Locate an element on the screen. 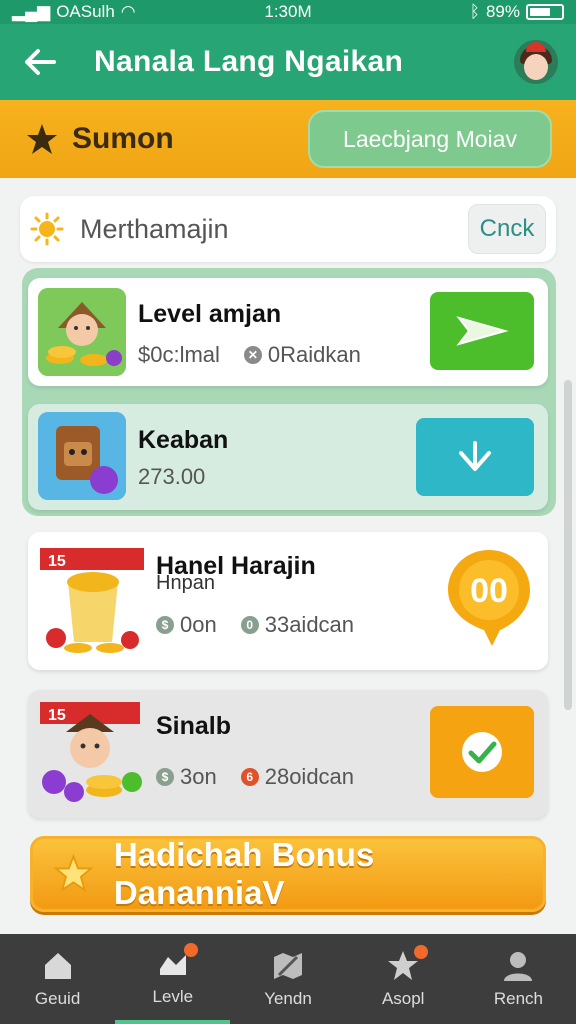 The width and height of the screenshot is (576, 1024). bonus-button: Hadichah Bonus DananniaV is located at coordinates (288, 874).